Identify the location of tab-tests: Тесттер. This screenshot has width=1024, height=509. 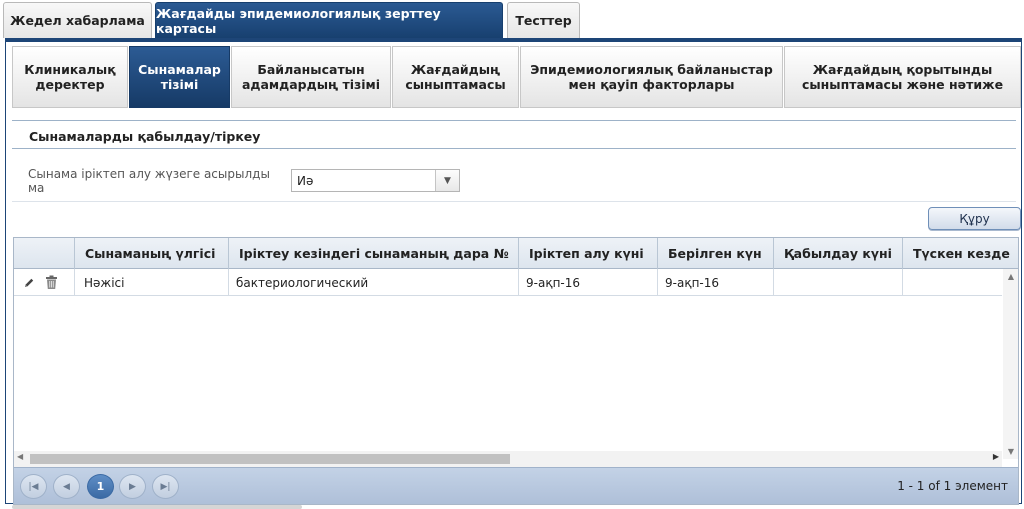
(543, 20).